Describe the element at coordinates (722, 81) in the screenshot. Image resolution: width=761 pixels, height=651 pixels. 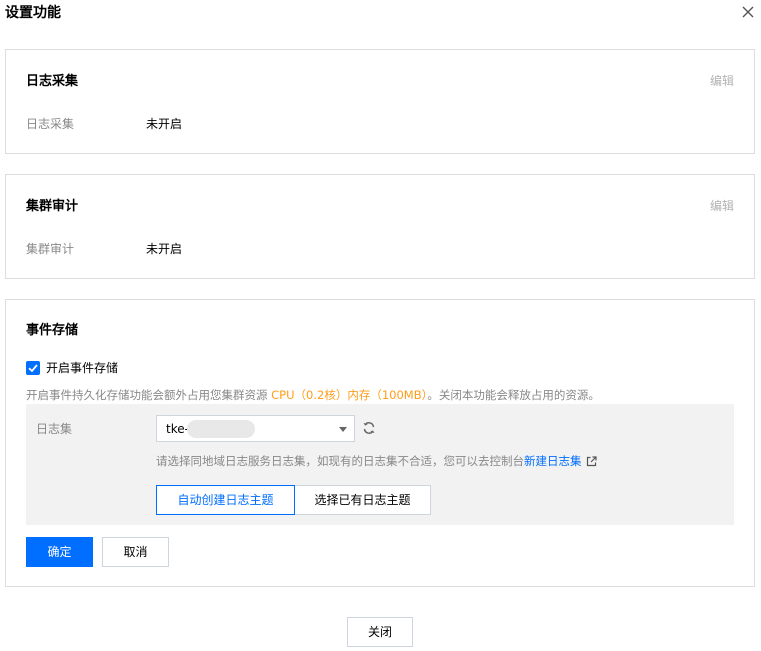
I see `log-collection-edit-link: 编辑` at that location.